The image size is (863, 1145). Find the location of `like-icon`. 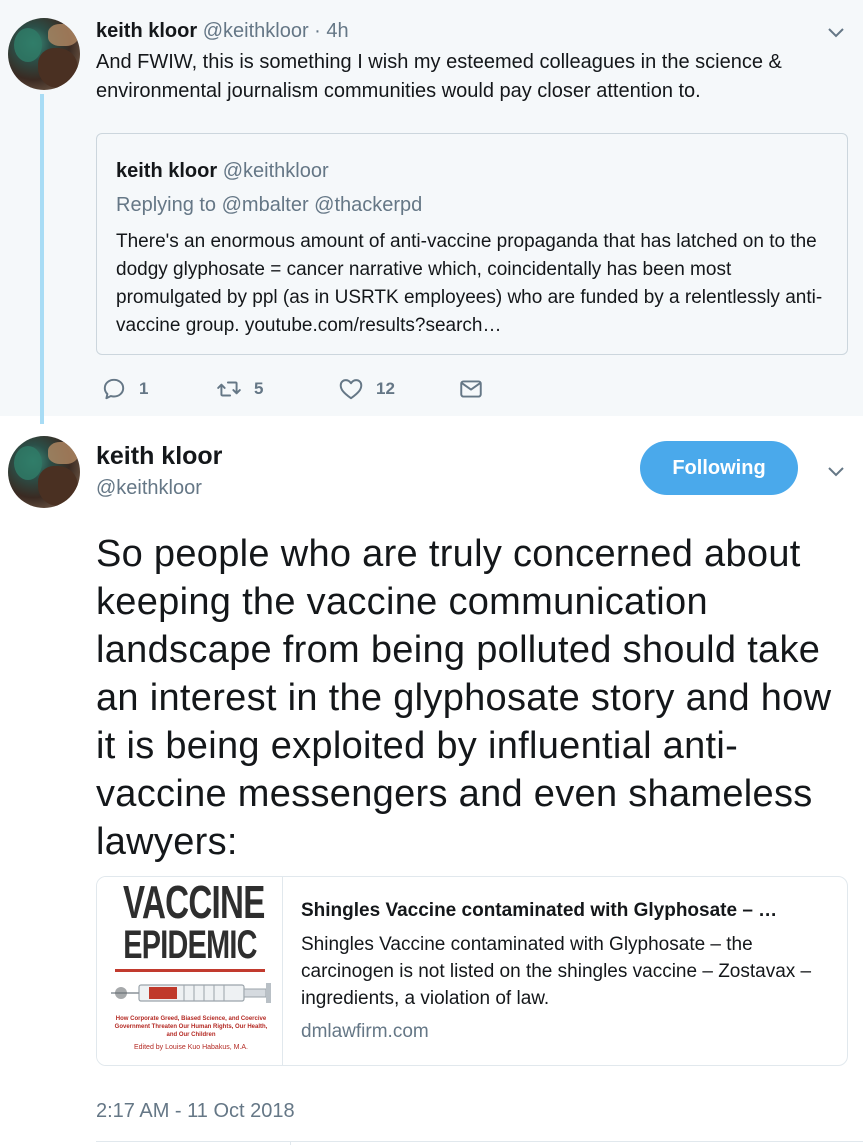

like-icon is located at coordinates (351, 389).